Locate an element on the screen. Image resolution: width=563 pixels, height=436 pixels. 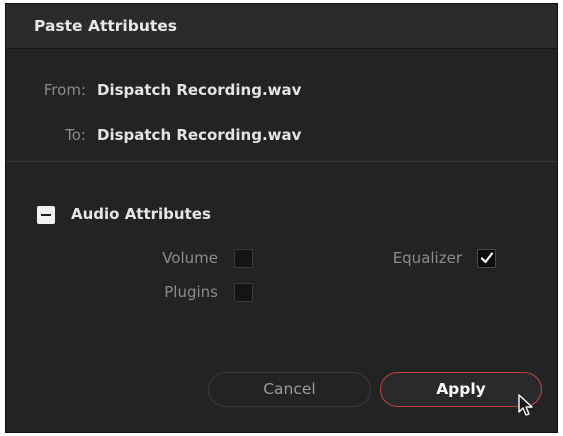
from-value: Dispatch Recording.wav is located at coordinates (199, 90).